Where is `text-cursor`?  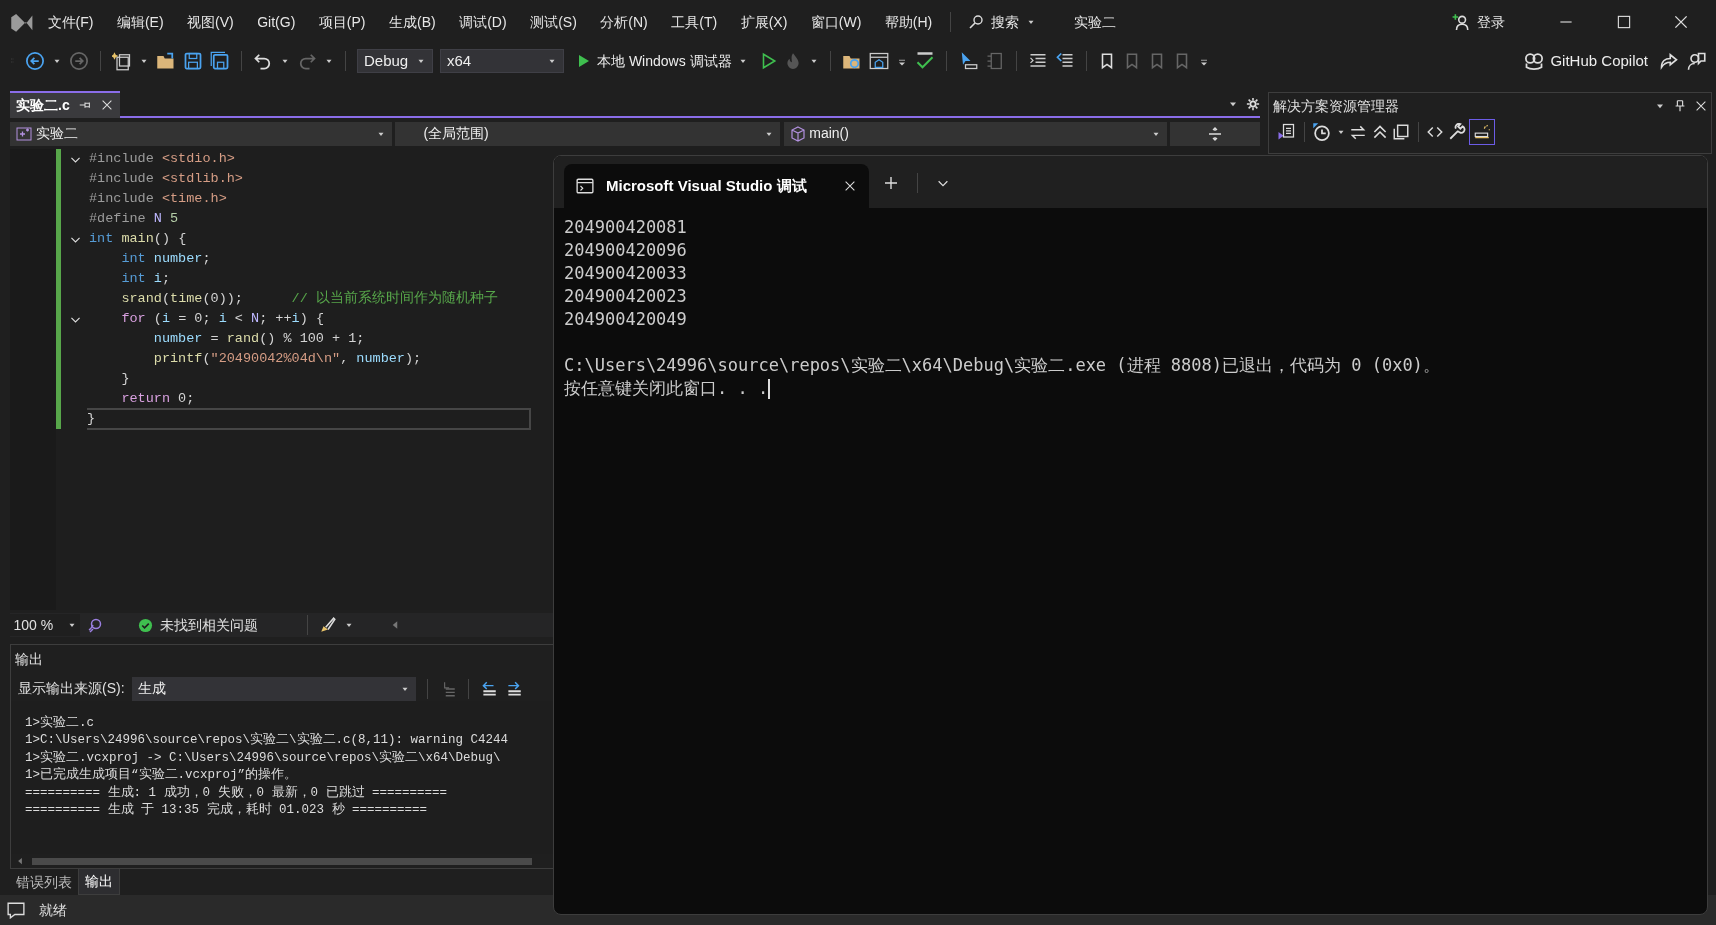 text-cursor is located at coordinates (769, 388).